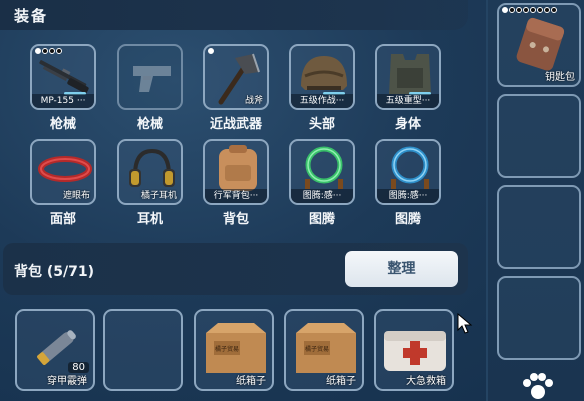  I want to click on item-name: 战斧, so click(253, 101).